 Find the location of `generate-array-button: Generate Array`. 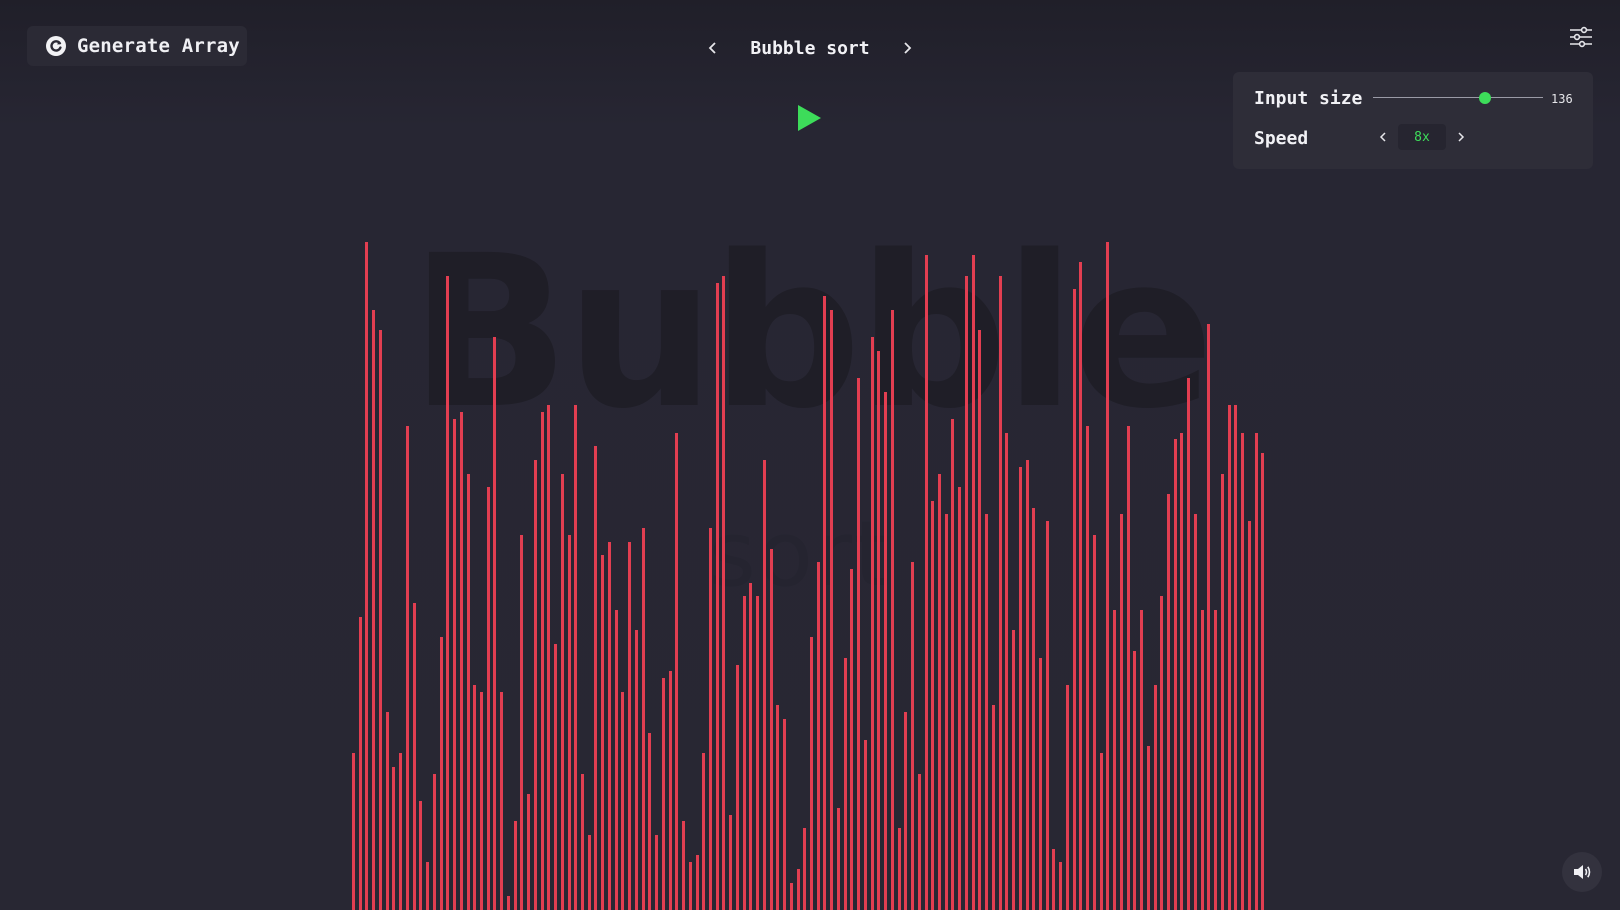

generate-array-button: Generate Array is located at coordinates (137, 46).